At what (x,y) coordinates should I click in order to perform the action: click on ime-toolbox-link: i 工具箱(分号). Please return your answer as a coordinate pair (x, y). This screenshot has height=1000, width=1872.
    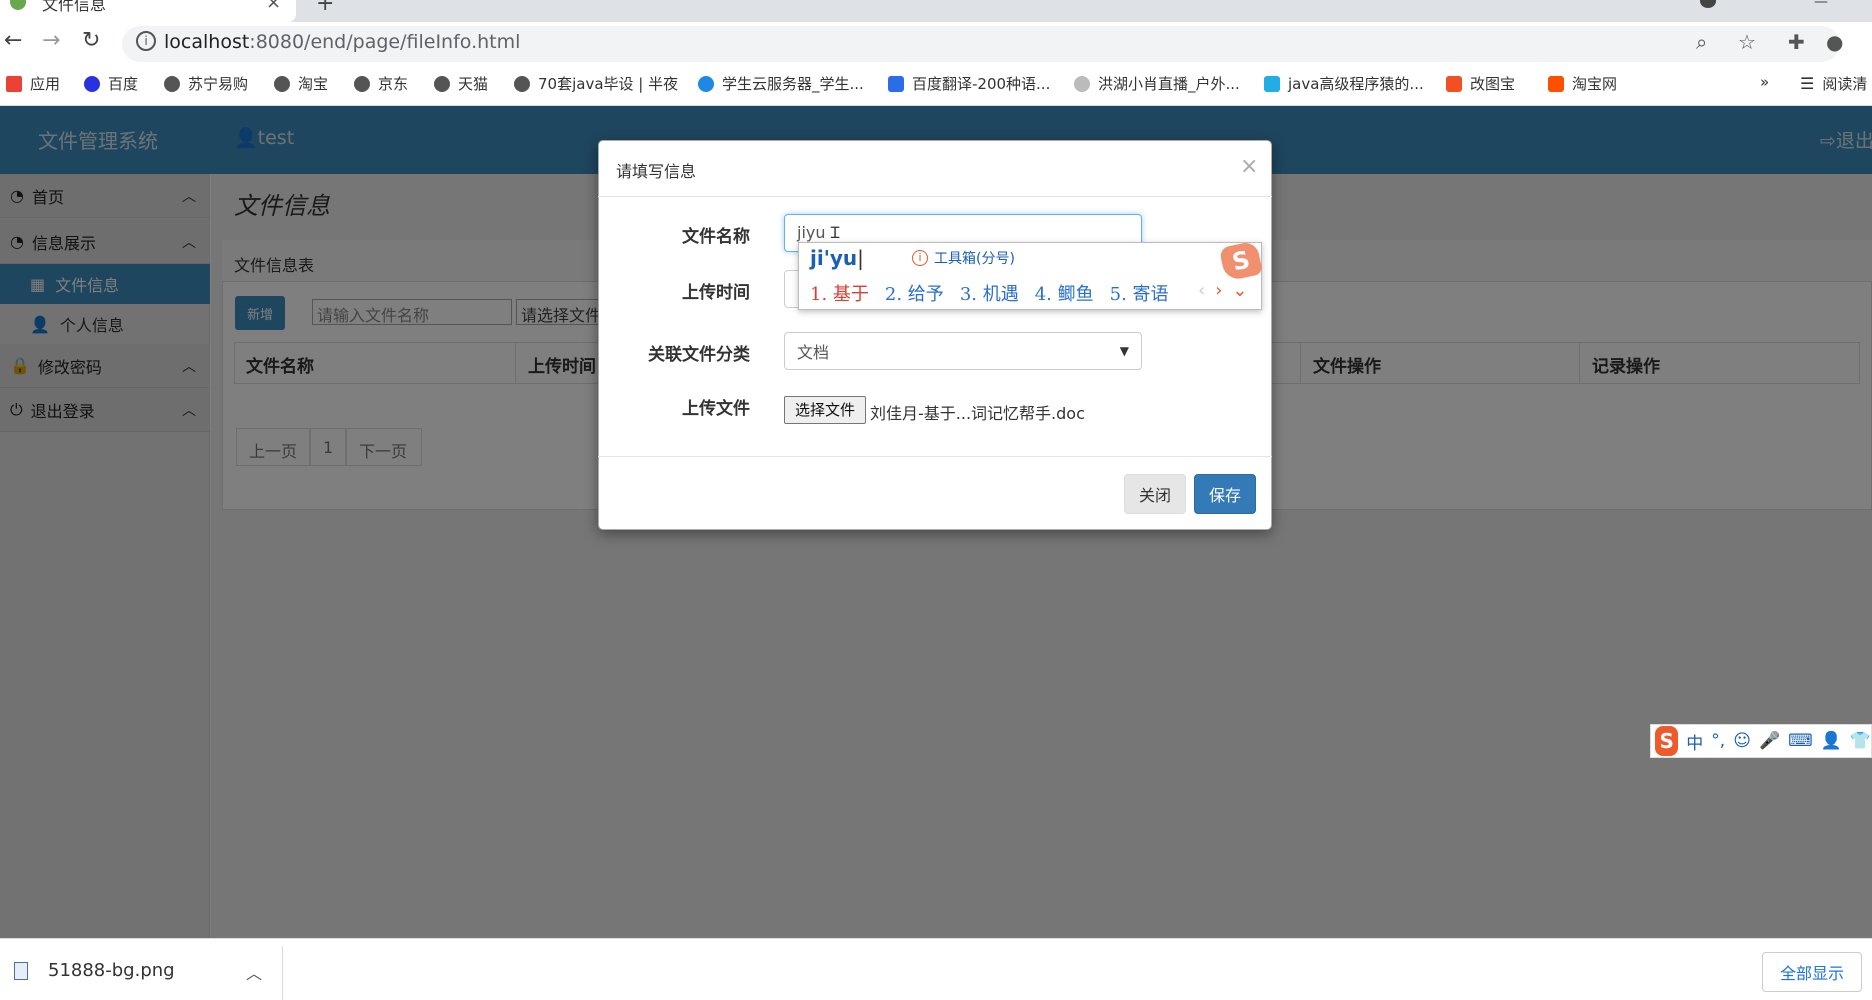
    Looking at the image, I should click on (963, 258).